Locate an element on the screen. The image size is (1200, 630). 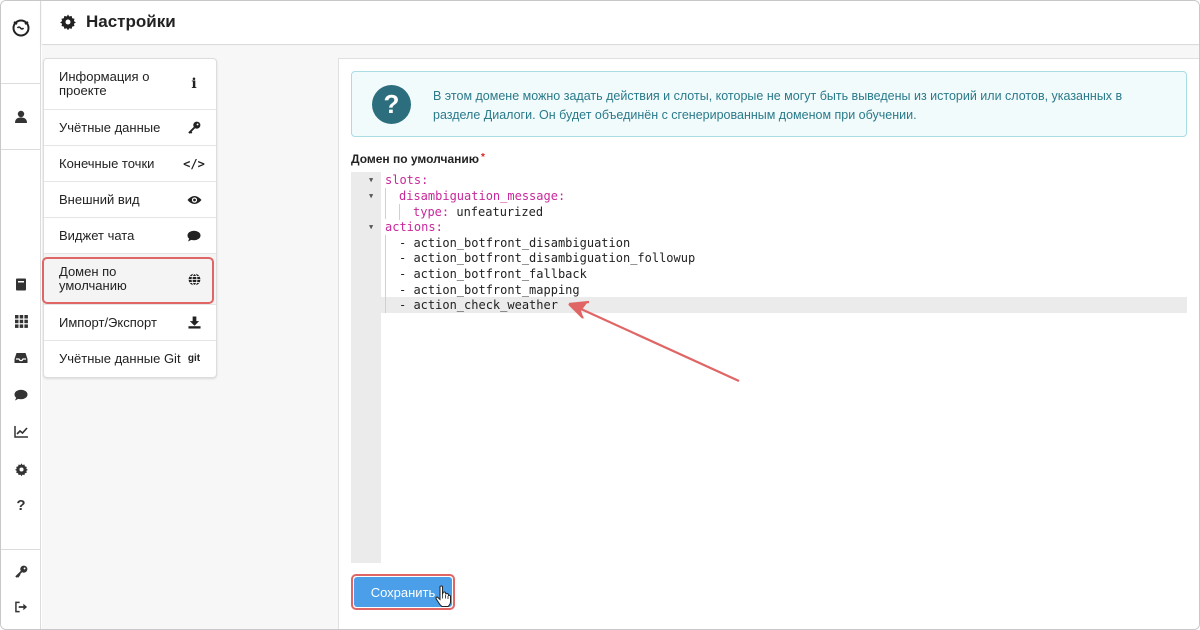
code-line: - action_botfront_disambiguation is located at coordinates (769, 243).